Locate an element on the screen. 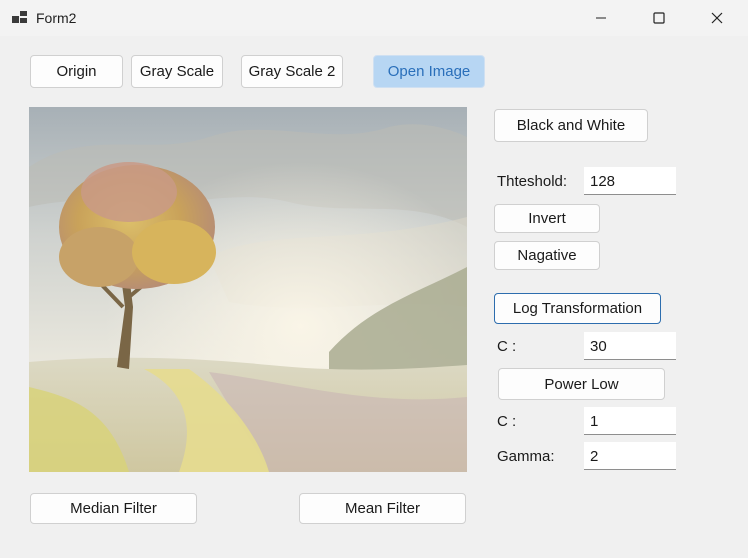 Image resolution: width=748 pixels, height=558 pixels. power-c-input is located at coordinates (630, 421).